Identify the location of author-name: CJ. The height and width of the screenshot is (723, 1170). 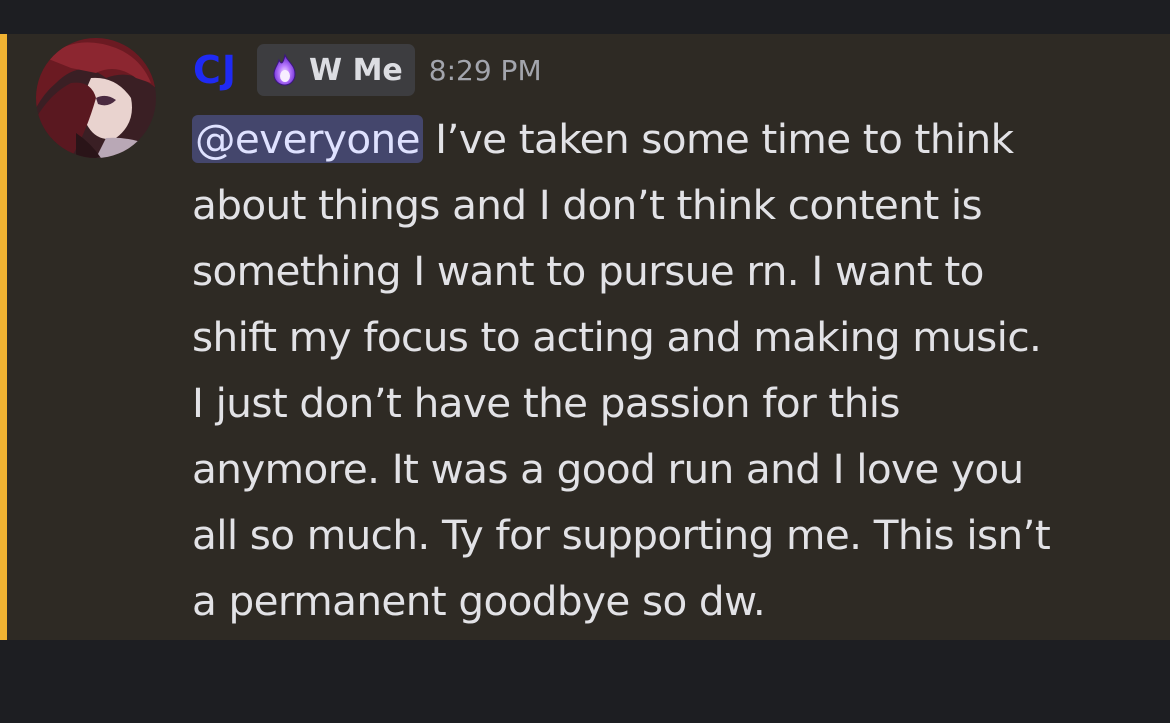
(215, 70).